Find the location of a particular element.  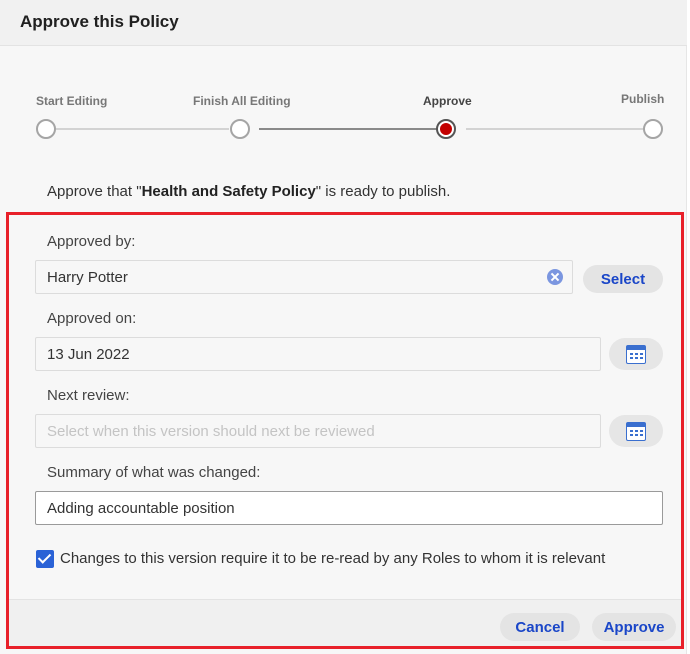

approved-on-calendar-button is located at coordinates (636, 354).